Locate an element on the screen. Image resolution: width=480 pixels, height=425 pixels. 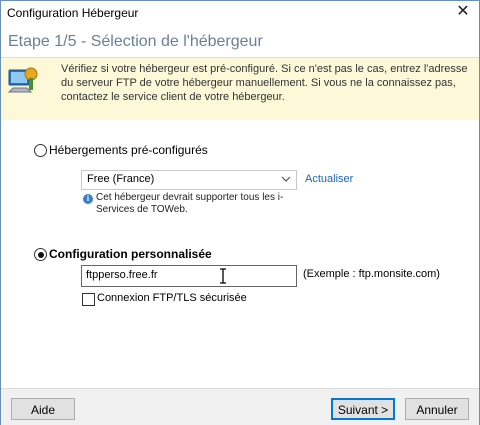
host-select-value: Free (France) is located at coordinates (121, 179).